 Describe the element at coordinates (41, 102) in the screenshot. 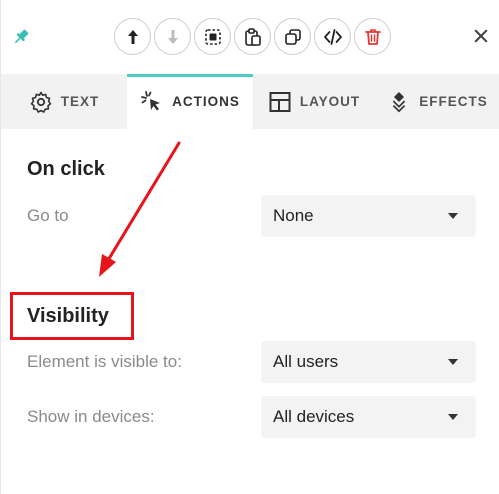

I see `gear-icon` at that location.